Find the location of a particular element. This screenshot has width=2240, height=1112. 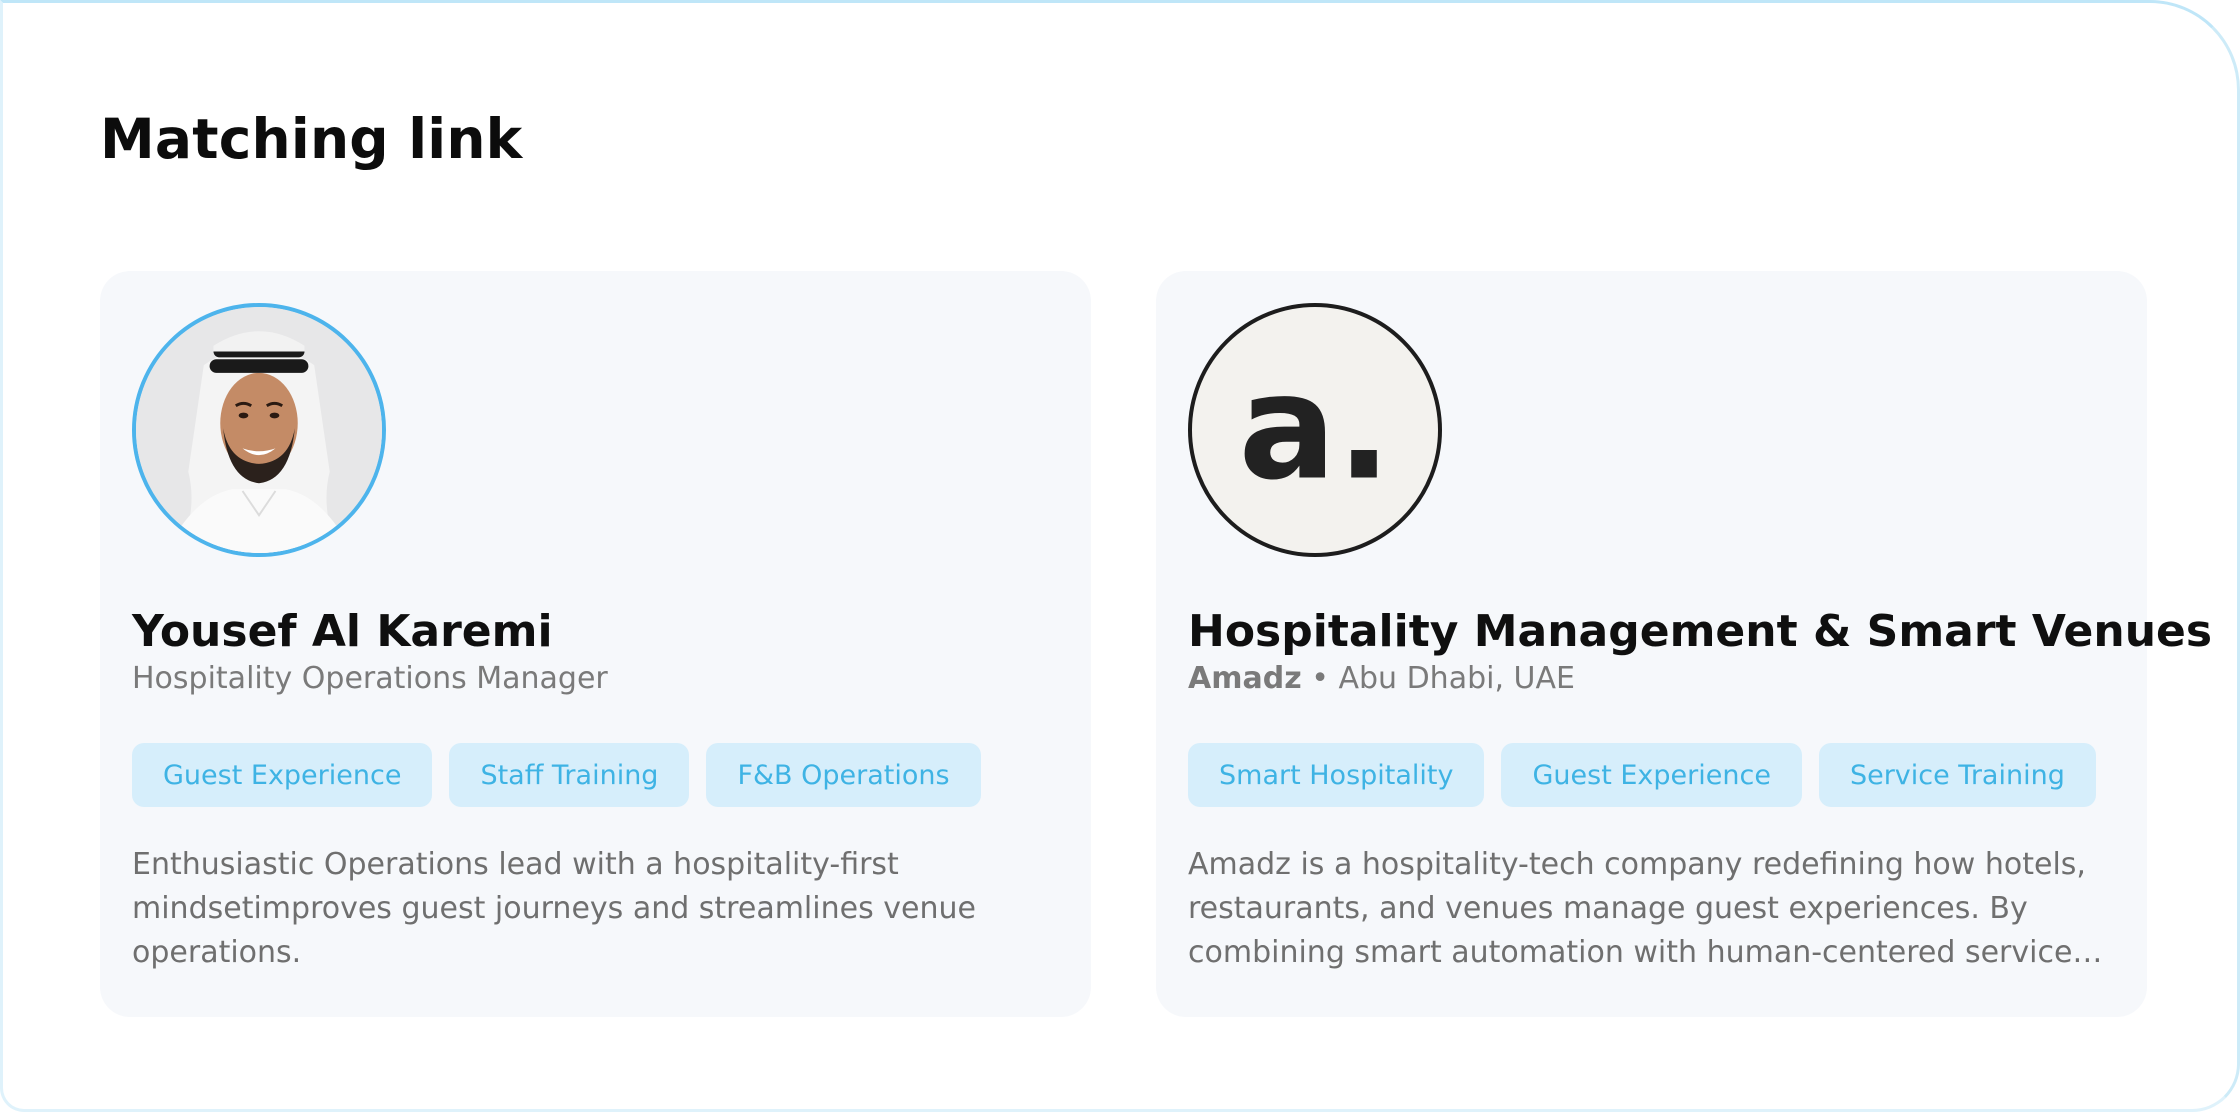

avatar is located at coordinates (259, 430).